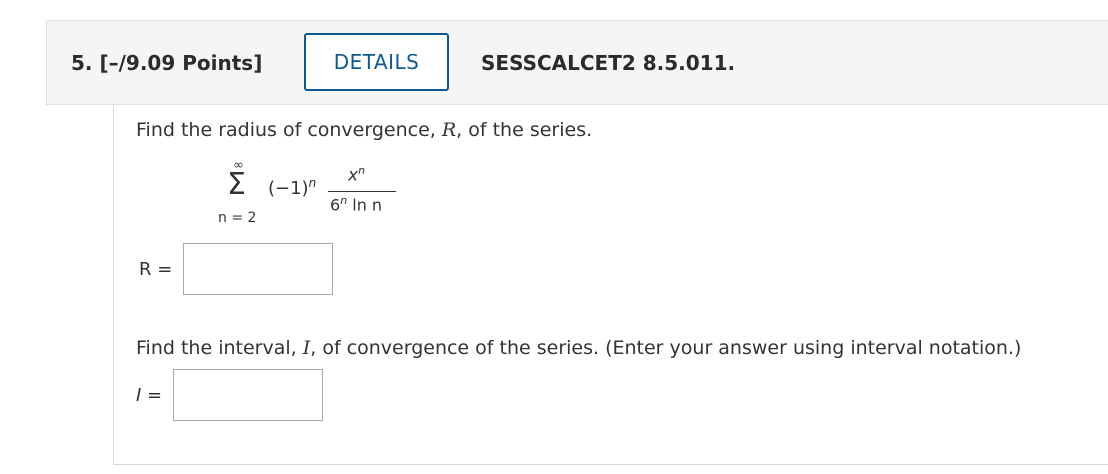  Describe the element at coordinates (362, 191) in the screenshot. I see `fraction-bar` at that location.